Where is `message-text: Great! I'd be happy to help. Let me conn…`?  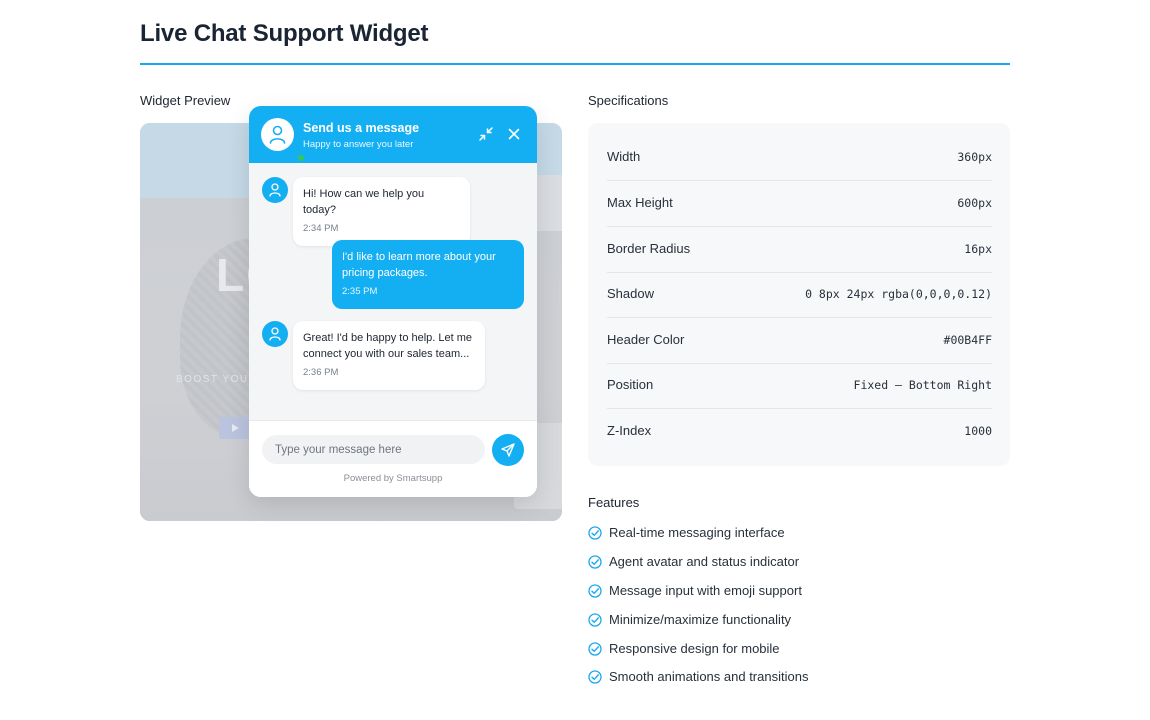 message-text: Great! I'd be happy to help. Let me conn… is located at coordinates (388, 346).